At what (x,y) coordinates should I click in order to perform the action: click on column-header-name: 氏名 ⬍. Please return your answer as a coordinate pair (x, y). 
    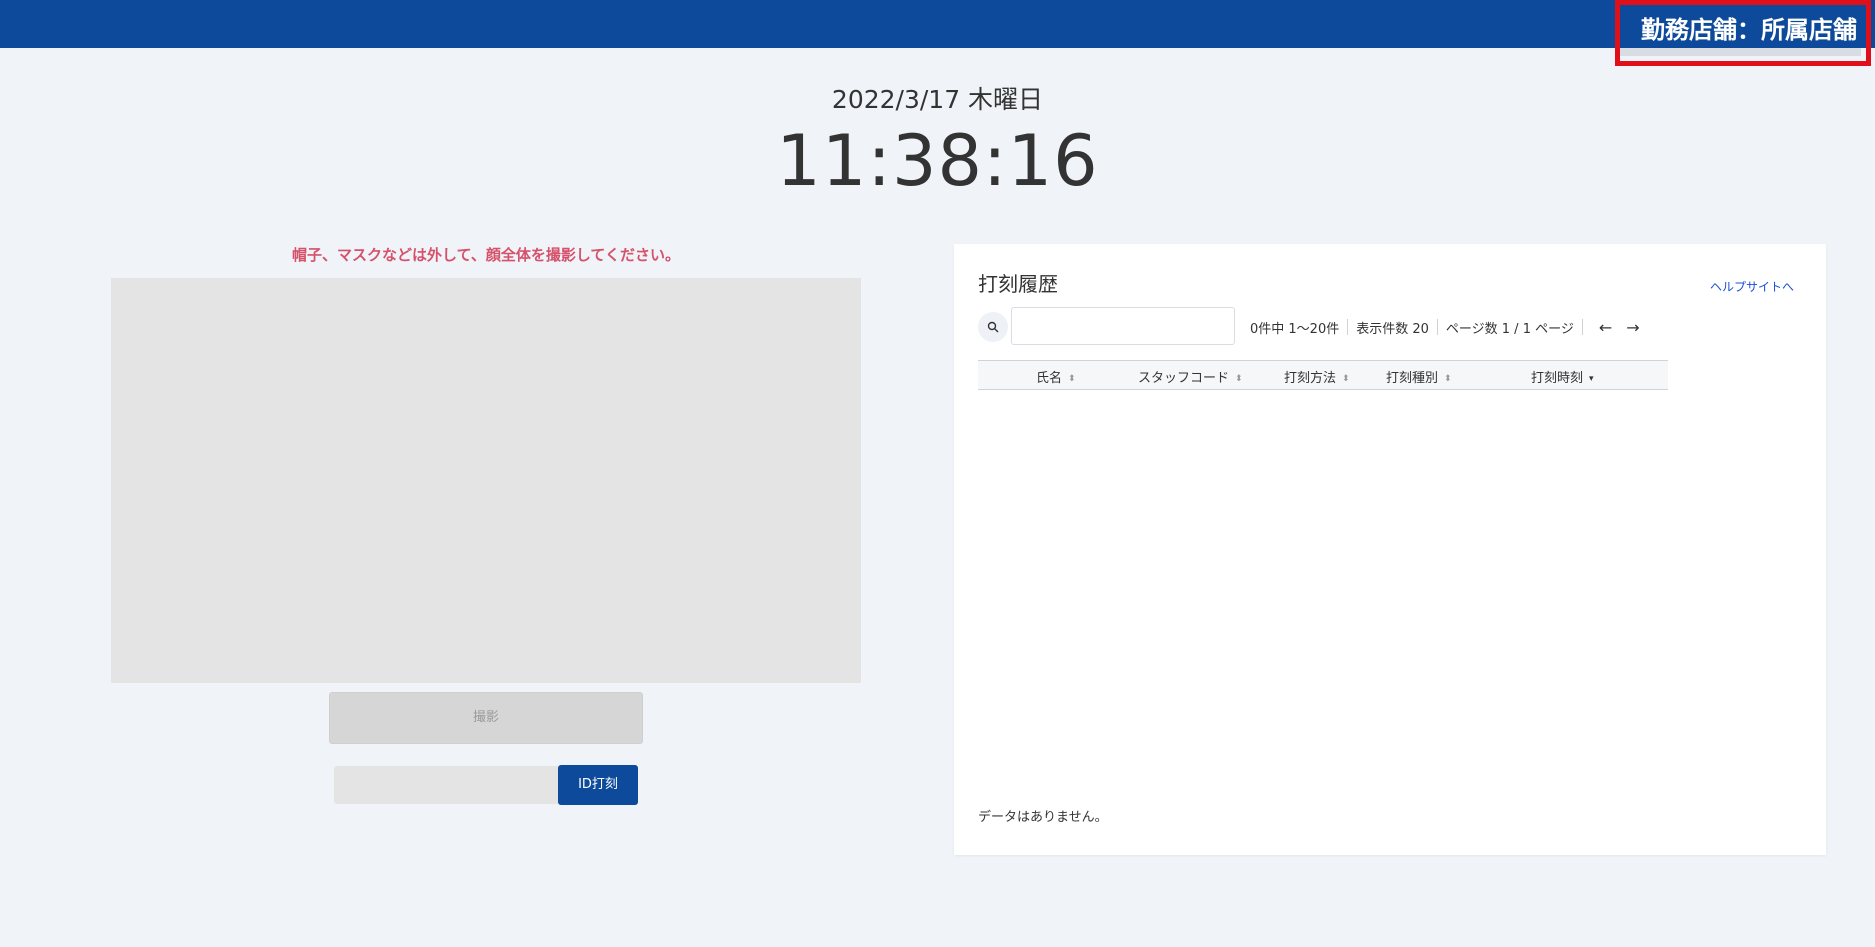
    Looking at the image, I should click on (1056, 376).